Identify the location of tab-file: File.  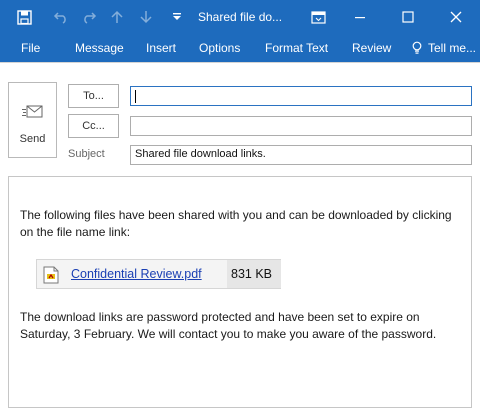
(30, 48).